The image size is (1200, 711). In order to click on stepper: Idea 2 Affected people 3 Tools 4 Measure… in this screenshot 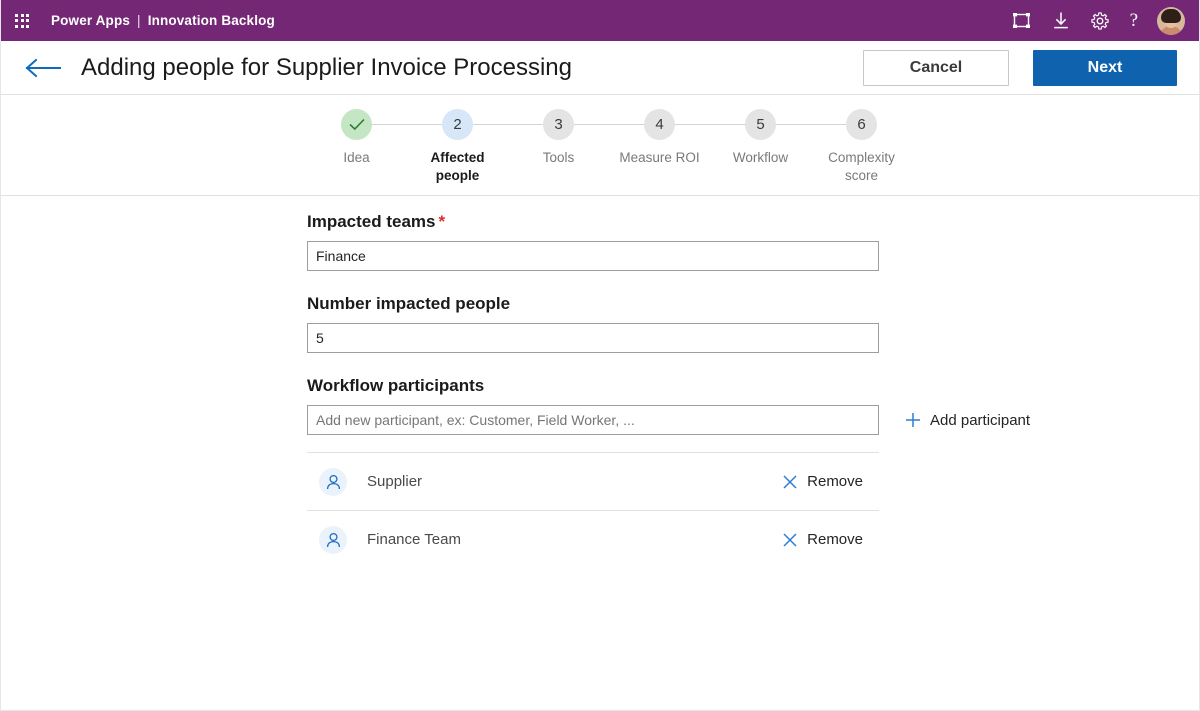, I will do `click(600, 145)`.